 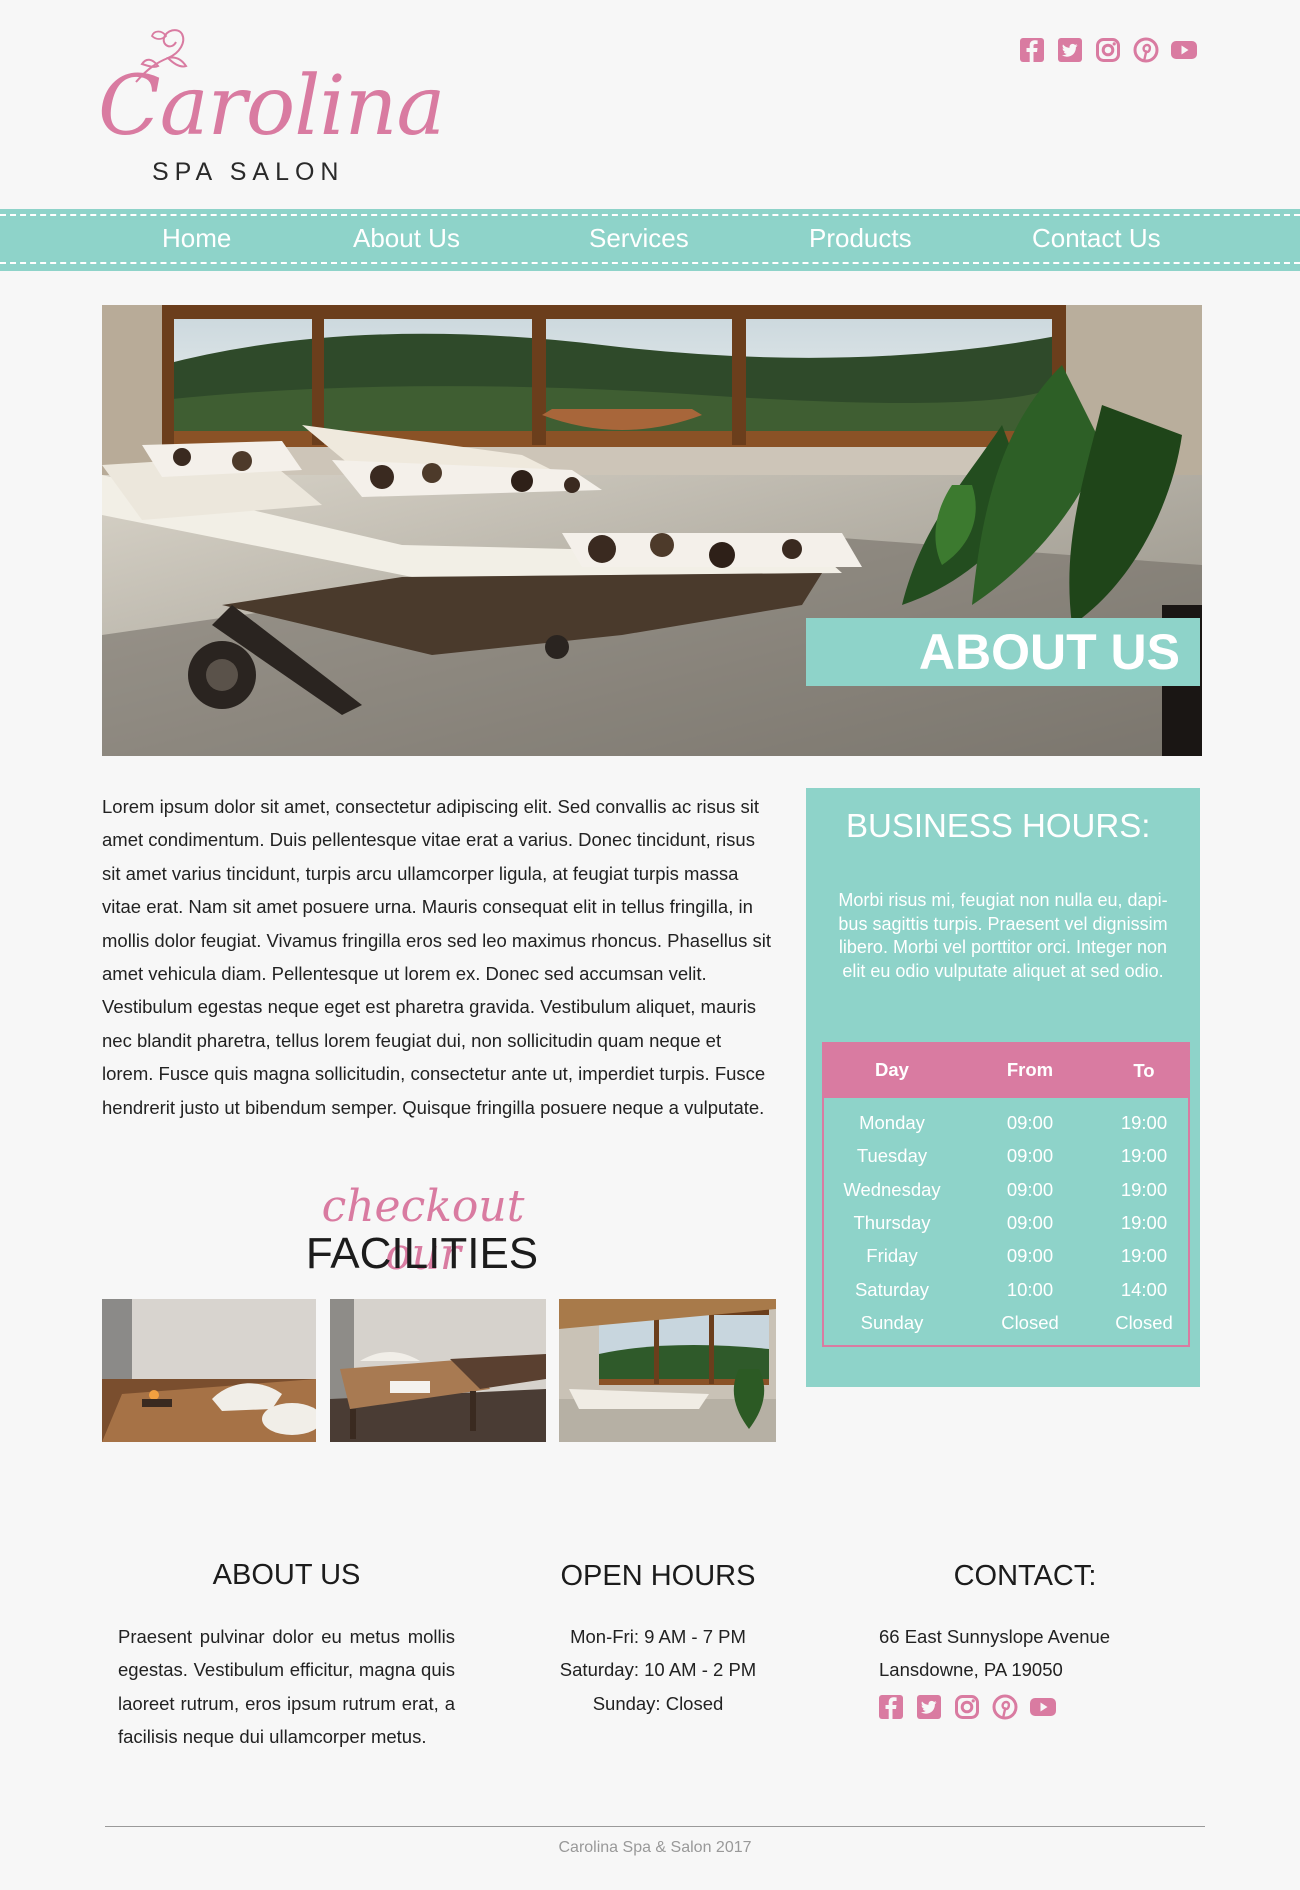 I want to click on facilities-heading: FACILITIES, so click(x=422, y=1253).